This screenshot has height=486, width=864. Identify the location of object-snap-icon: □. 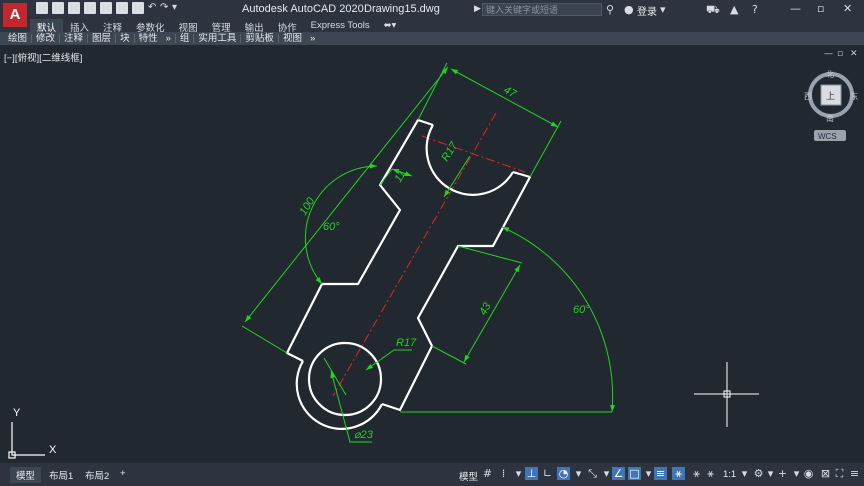
(634, 473).